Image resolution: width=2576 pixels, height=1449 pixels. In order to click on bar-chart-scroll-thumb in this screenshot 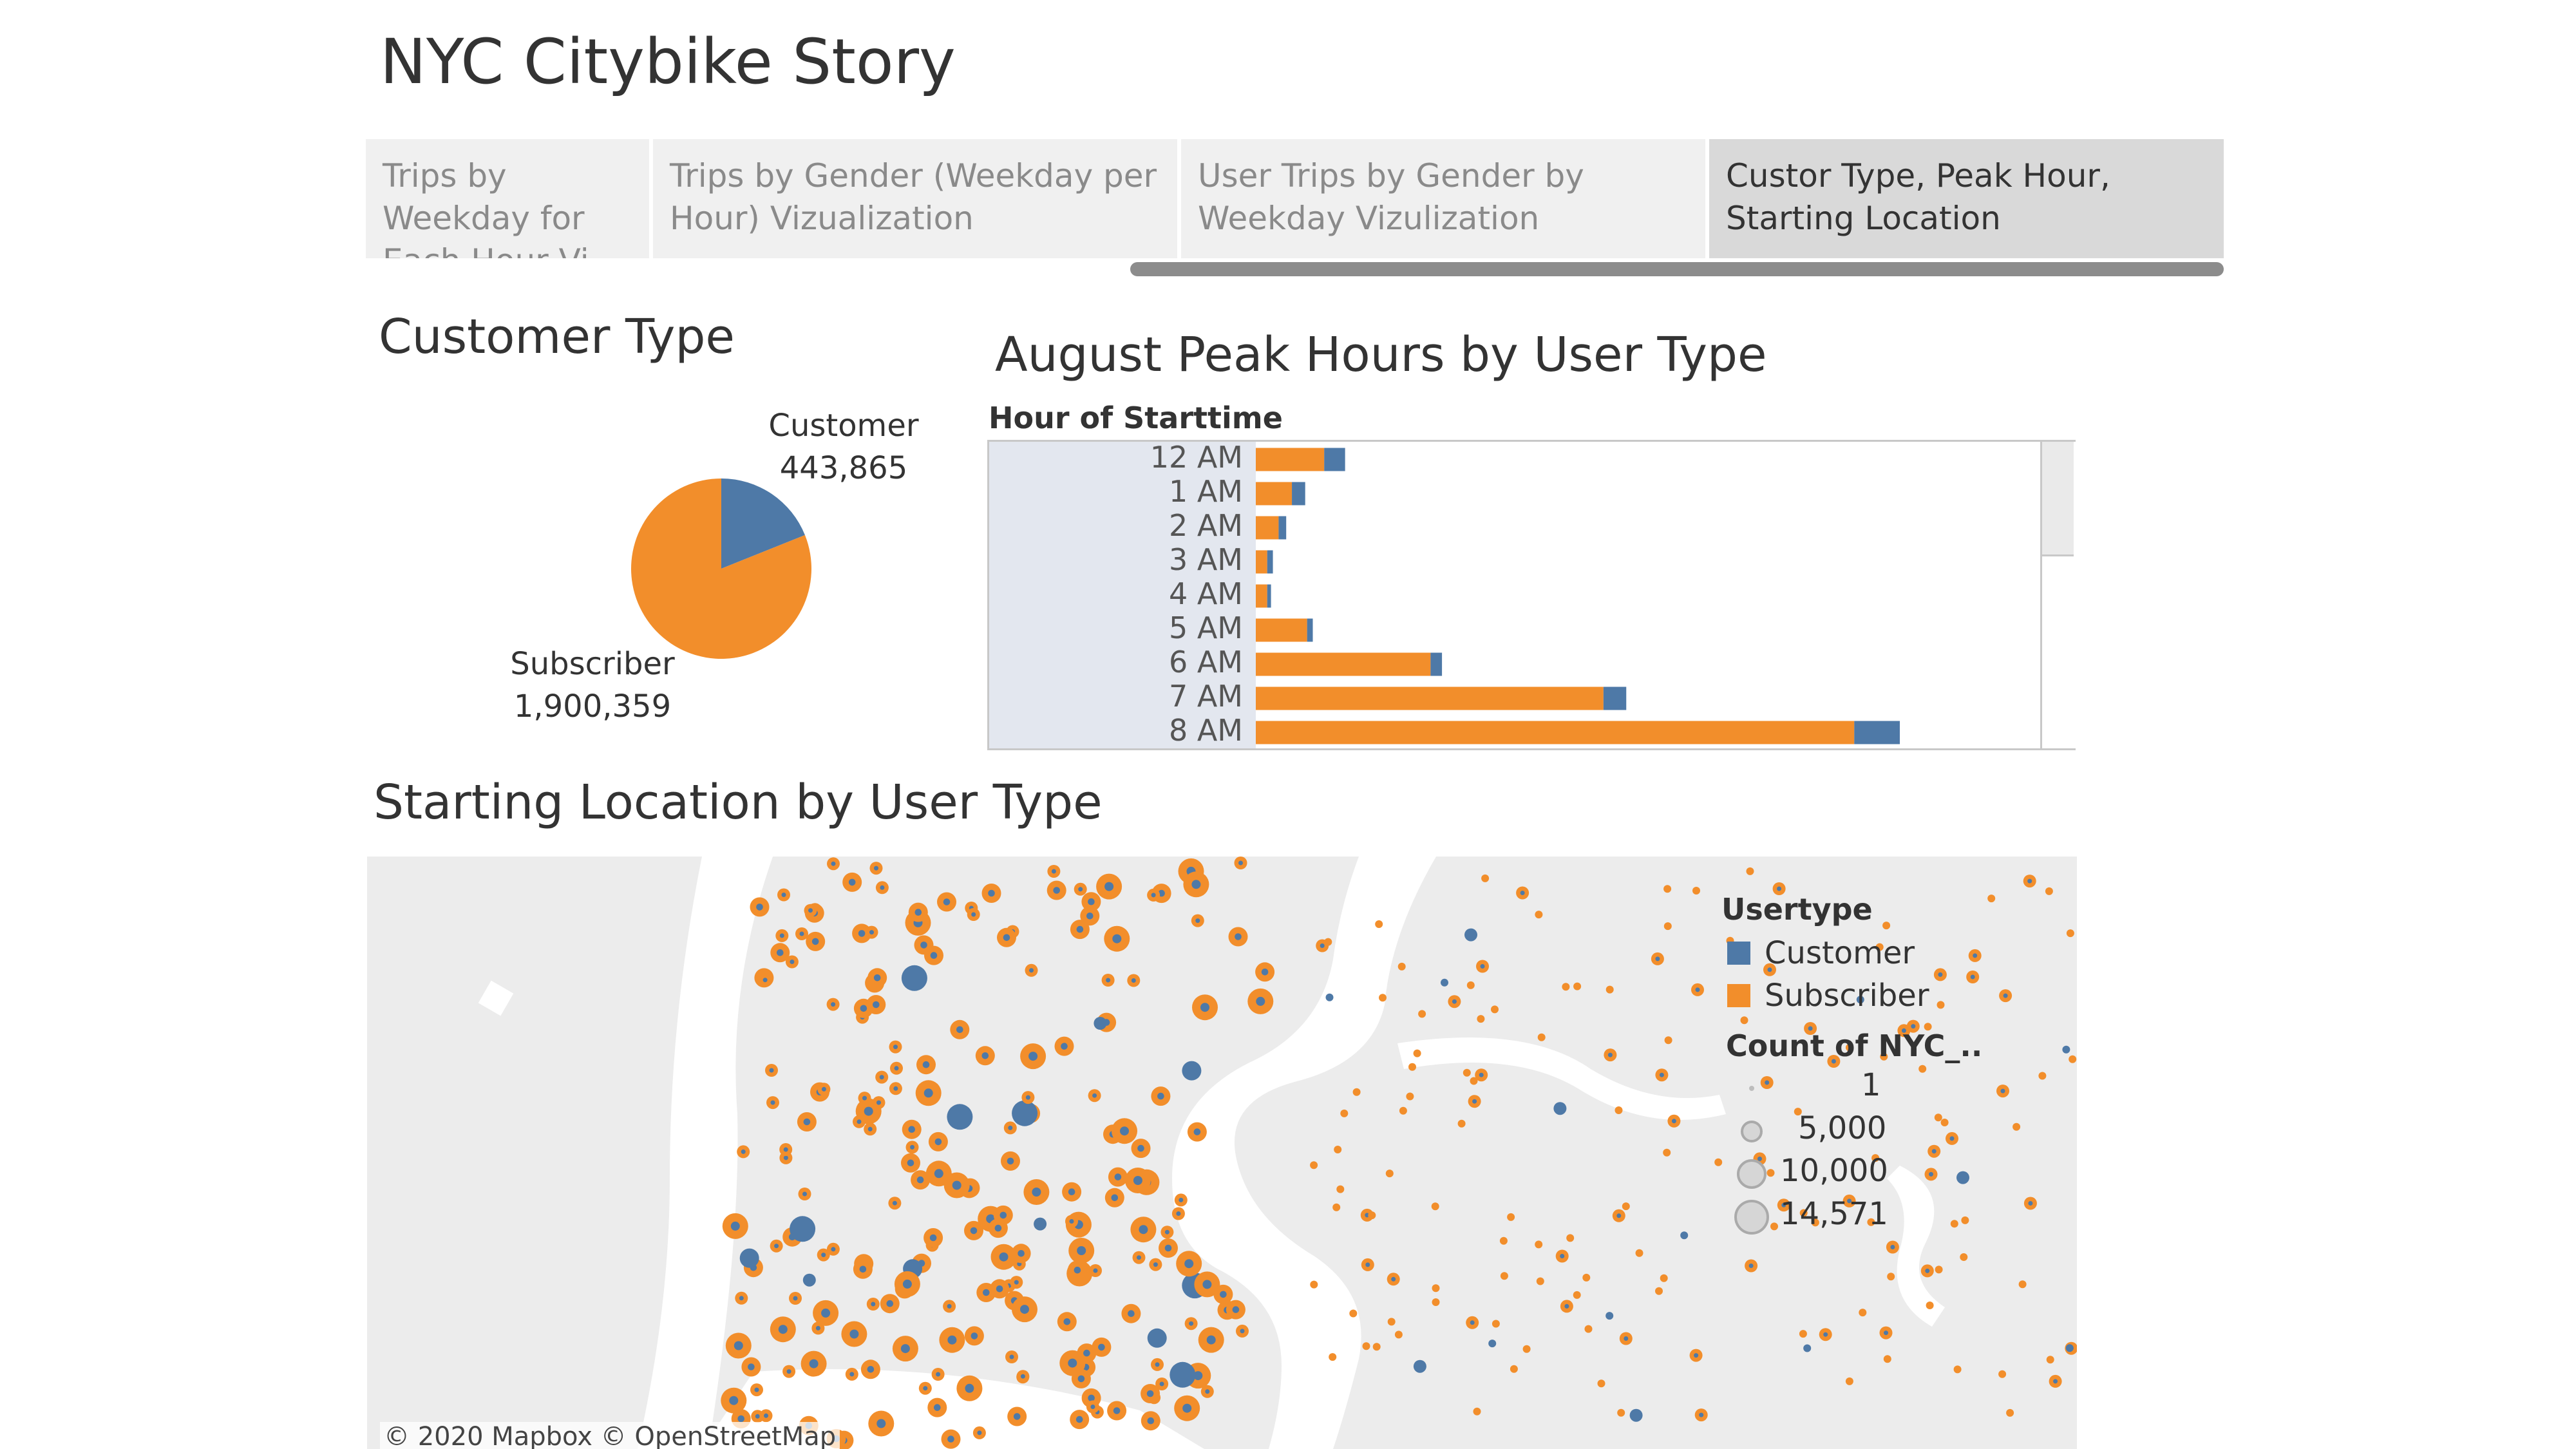, I will do `click(2058, 499)`.